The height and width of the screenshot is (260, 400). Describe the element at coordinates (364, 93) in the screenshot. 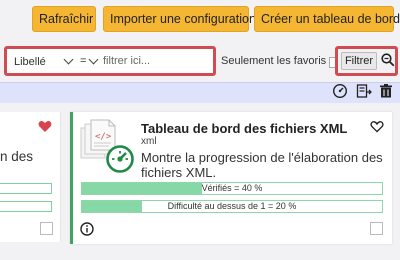

I see `list-export-icon` at that location.